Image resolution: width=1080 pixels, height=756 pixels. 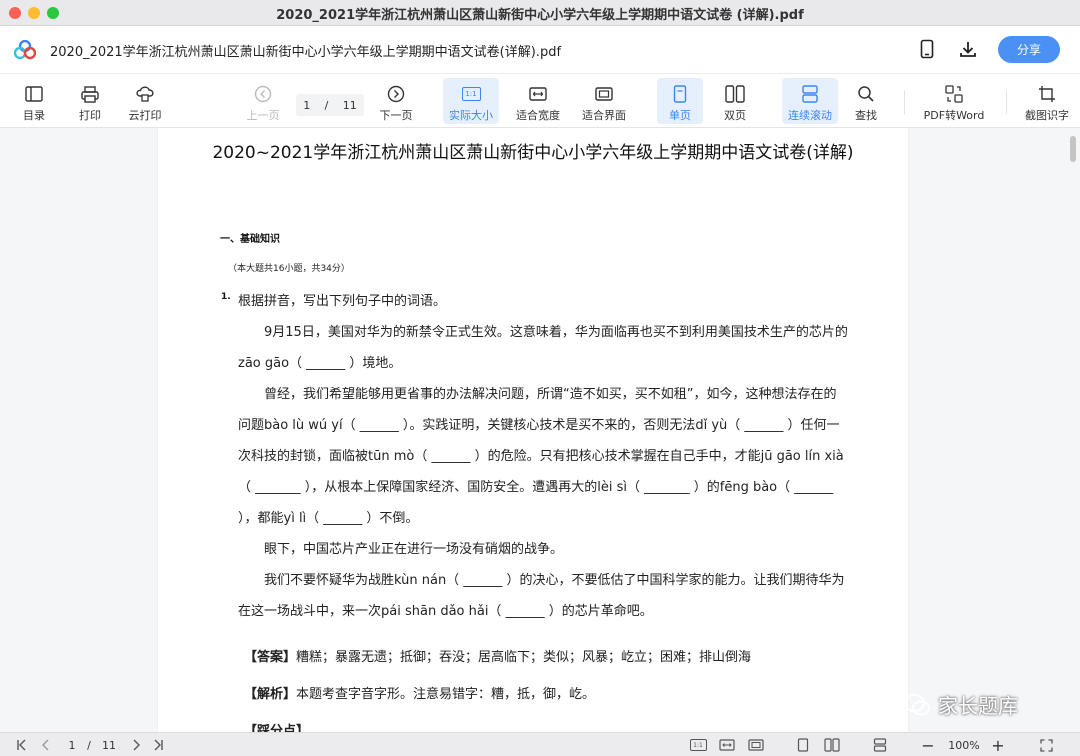 I want to click on double-page-button: 双页, so click(x=735, y=101).